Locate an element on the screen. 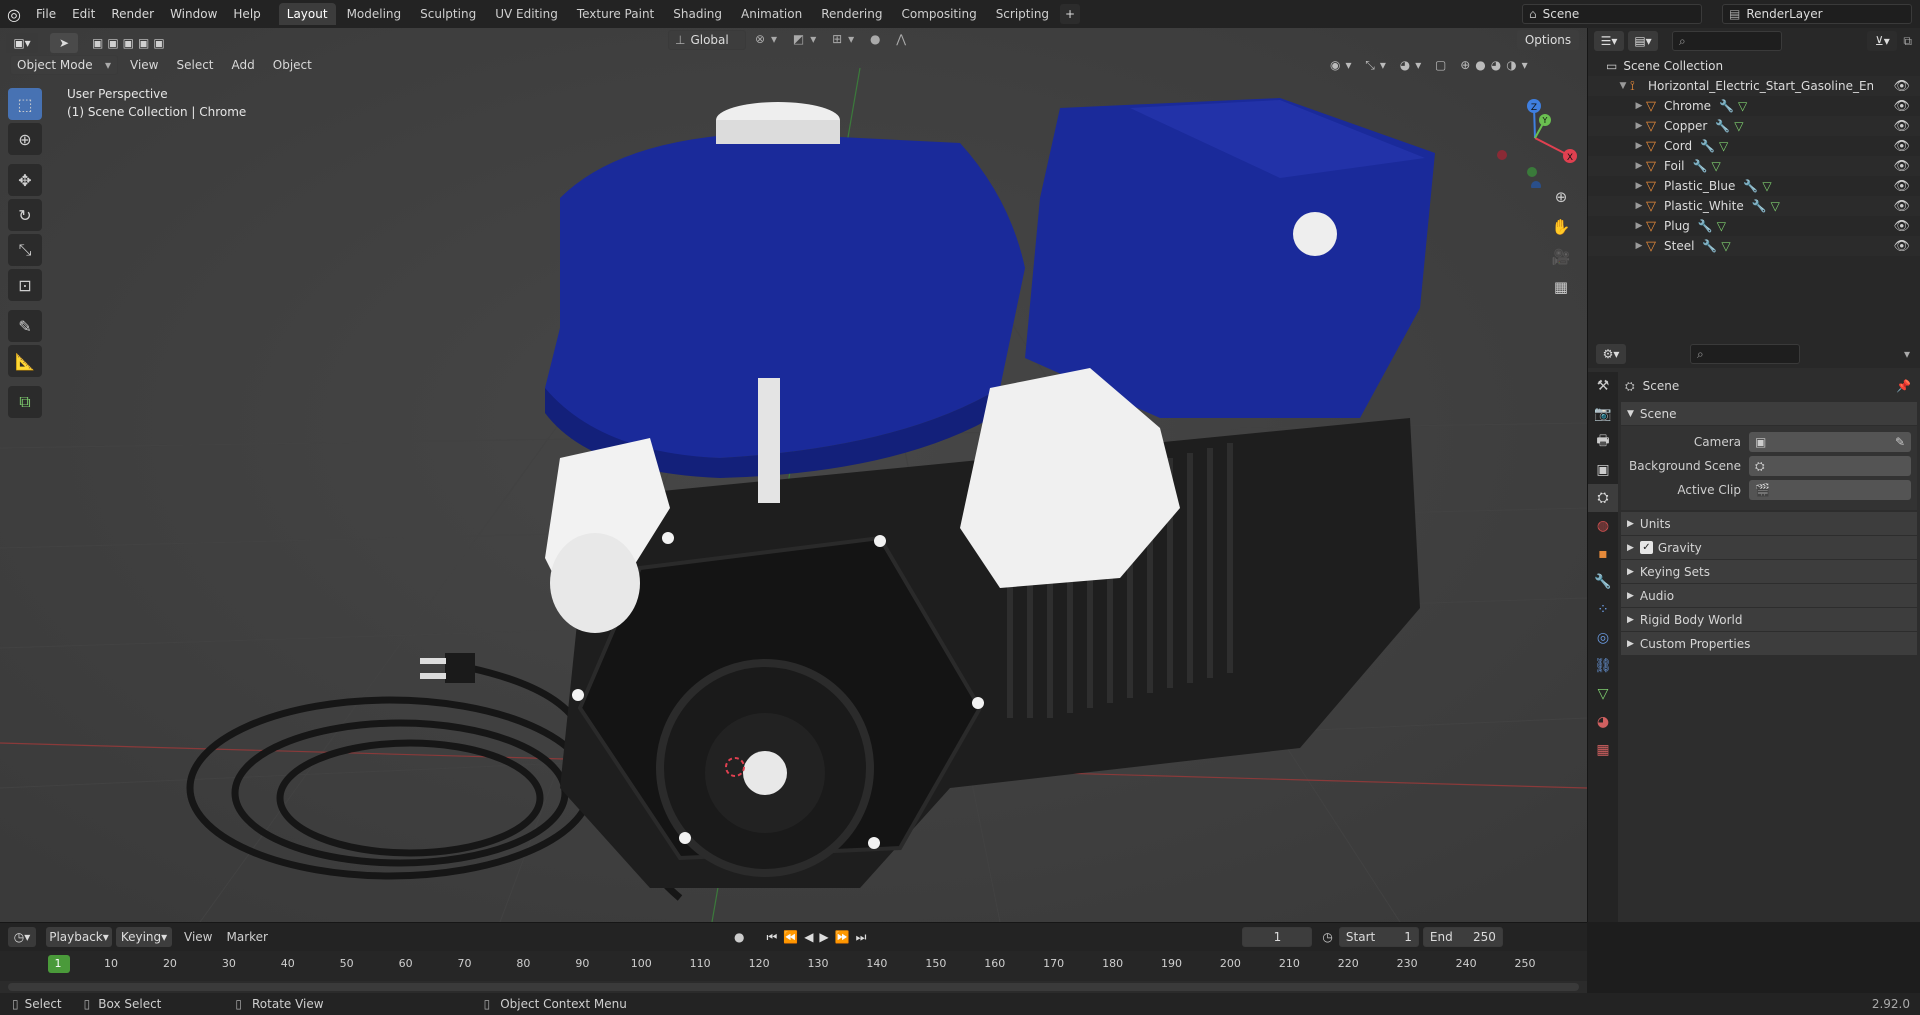  display-mode-button: ▤▾ is located at coordinates (1643, 41).